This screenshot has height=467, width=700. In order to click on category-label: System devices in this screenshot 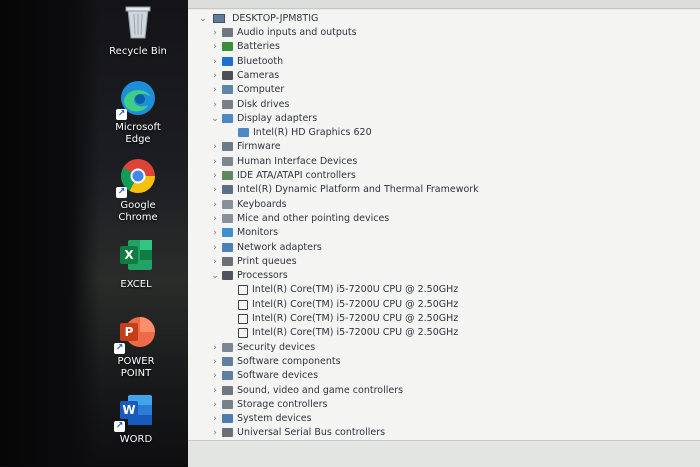, I will do `click(274, 418)`.